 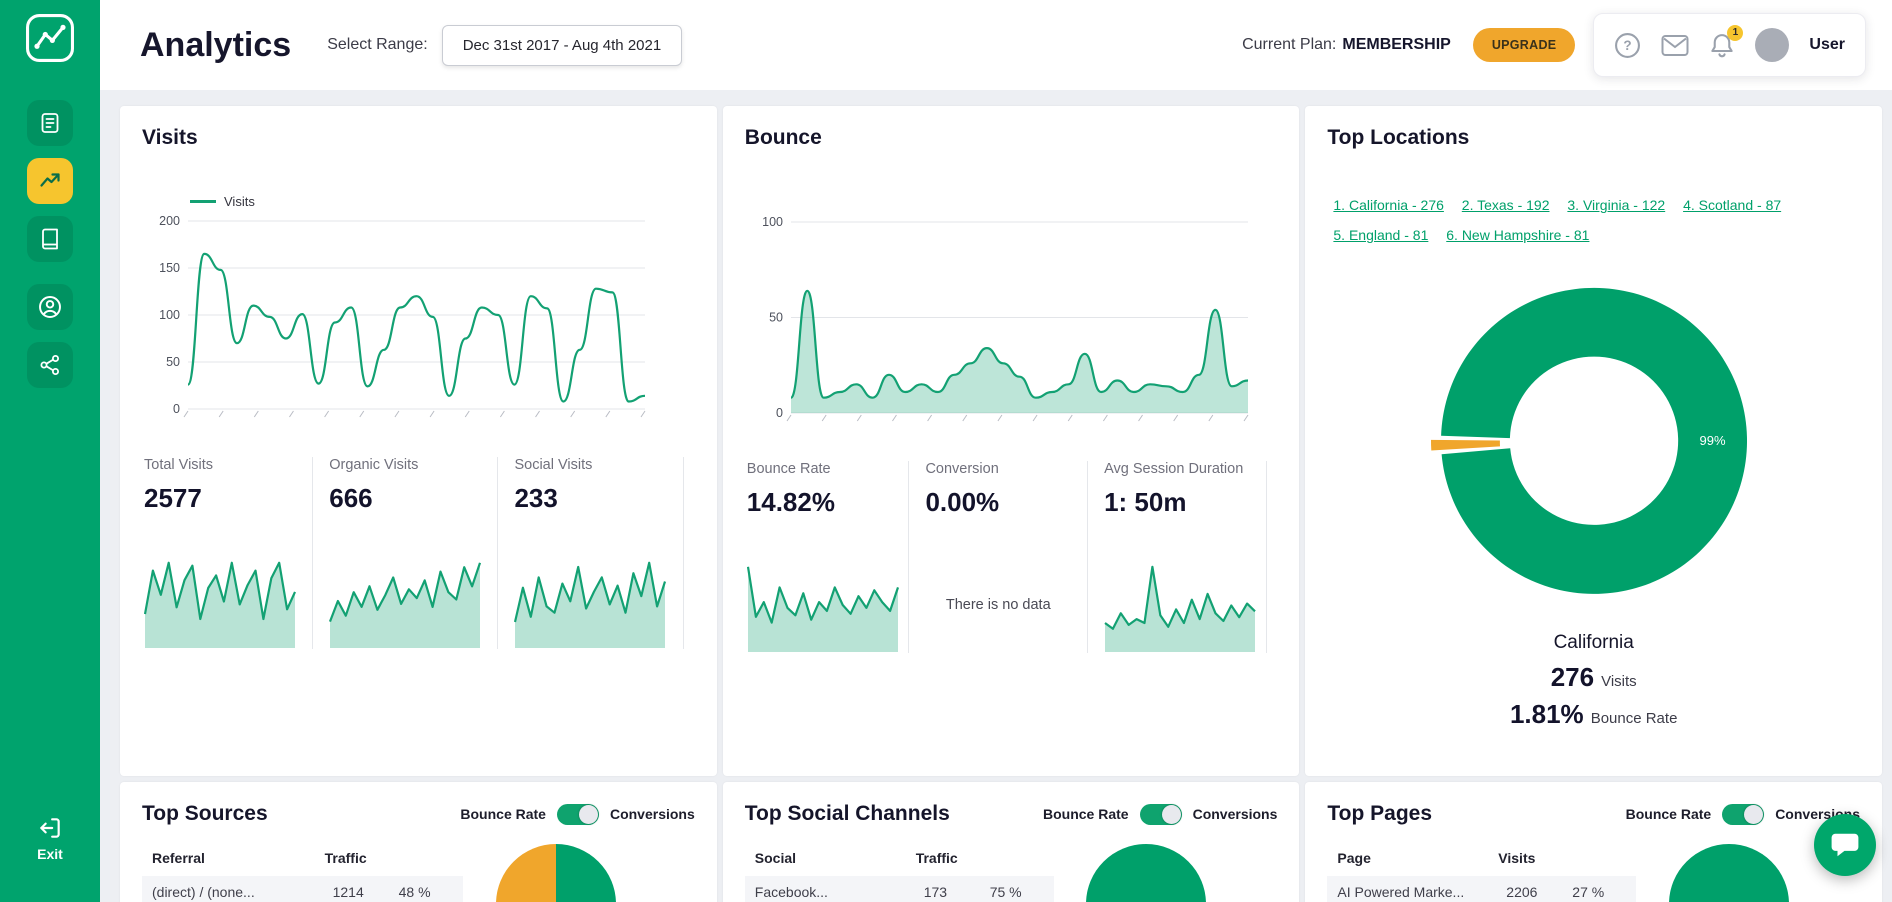 What do you see at coordinates (1388, 205) in the screenshot?
I see `location-link-california: 1. California - 276` at bounding box center [1388, 205].